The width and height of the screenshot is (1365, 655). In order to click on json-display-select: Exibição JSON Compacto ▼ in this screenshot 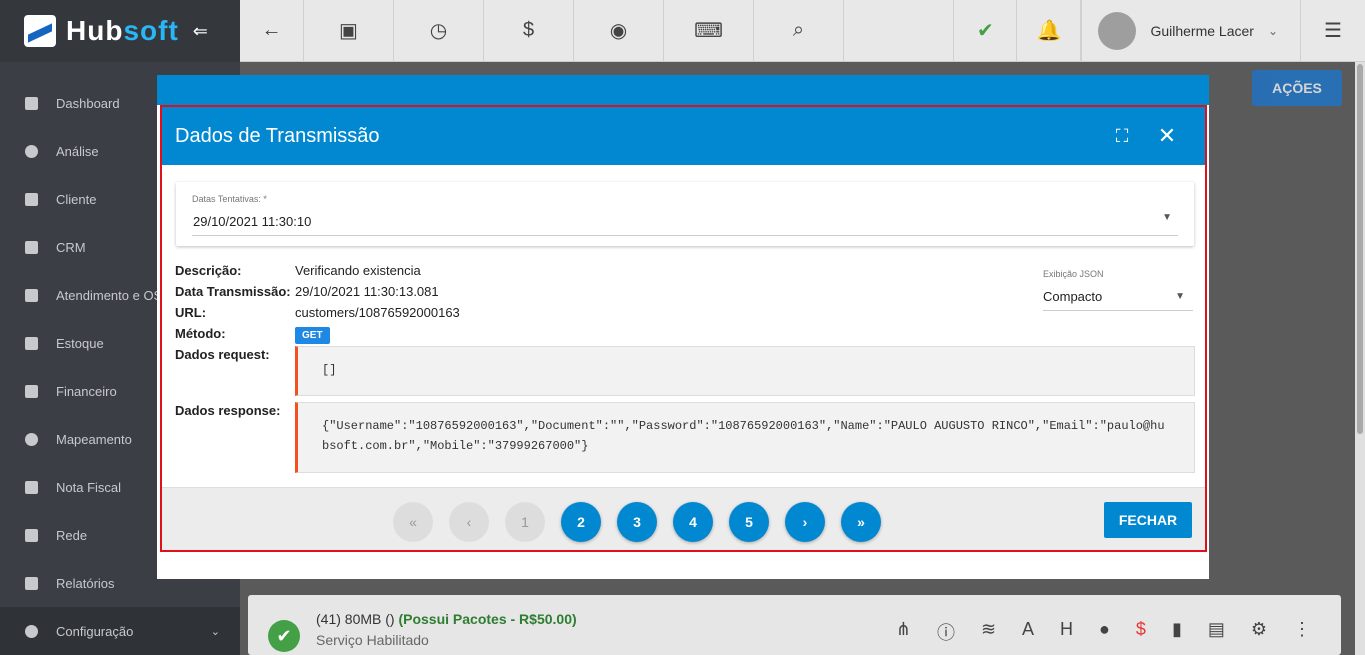, I will do `click(1118, 290)`.